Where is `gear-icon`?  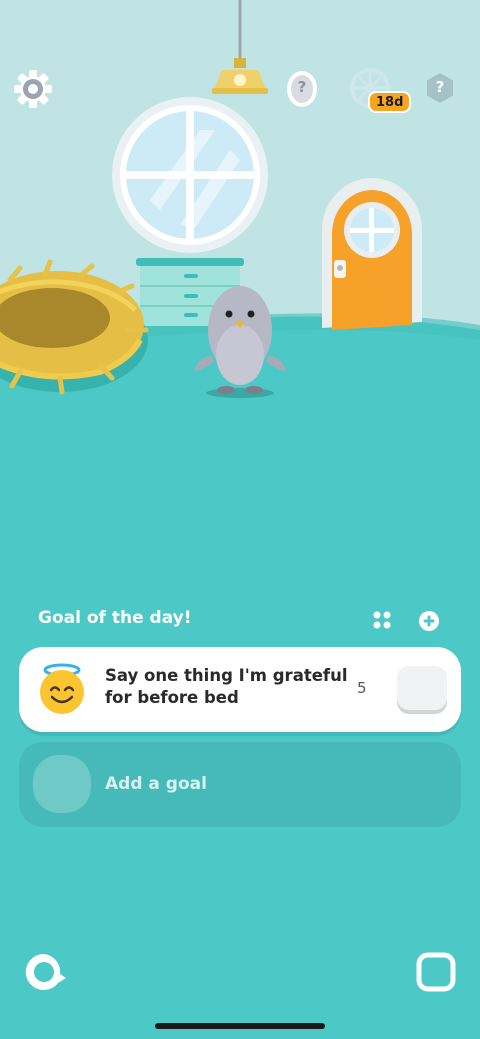 gear-icon is located at coordinates (33, 89).